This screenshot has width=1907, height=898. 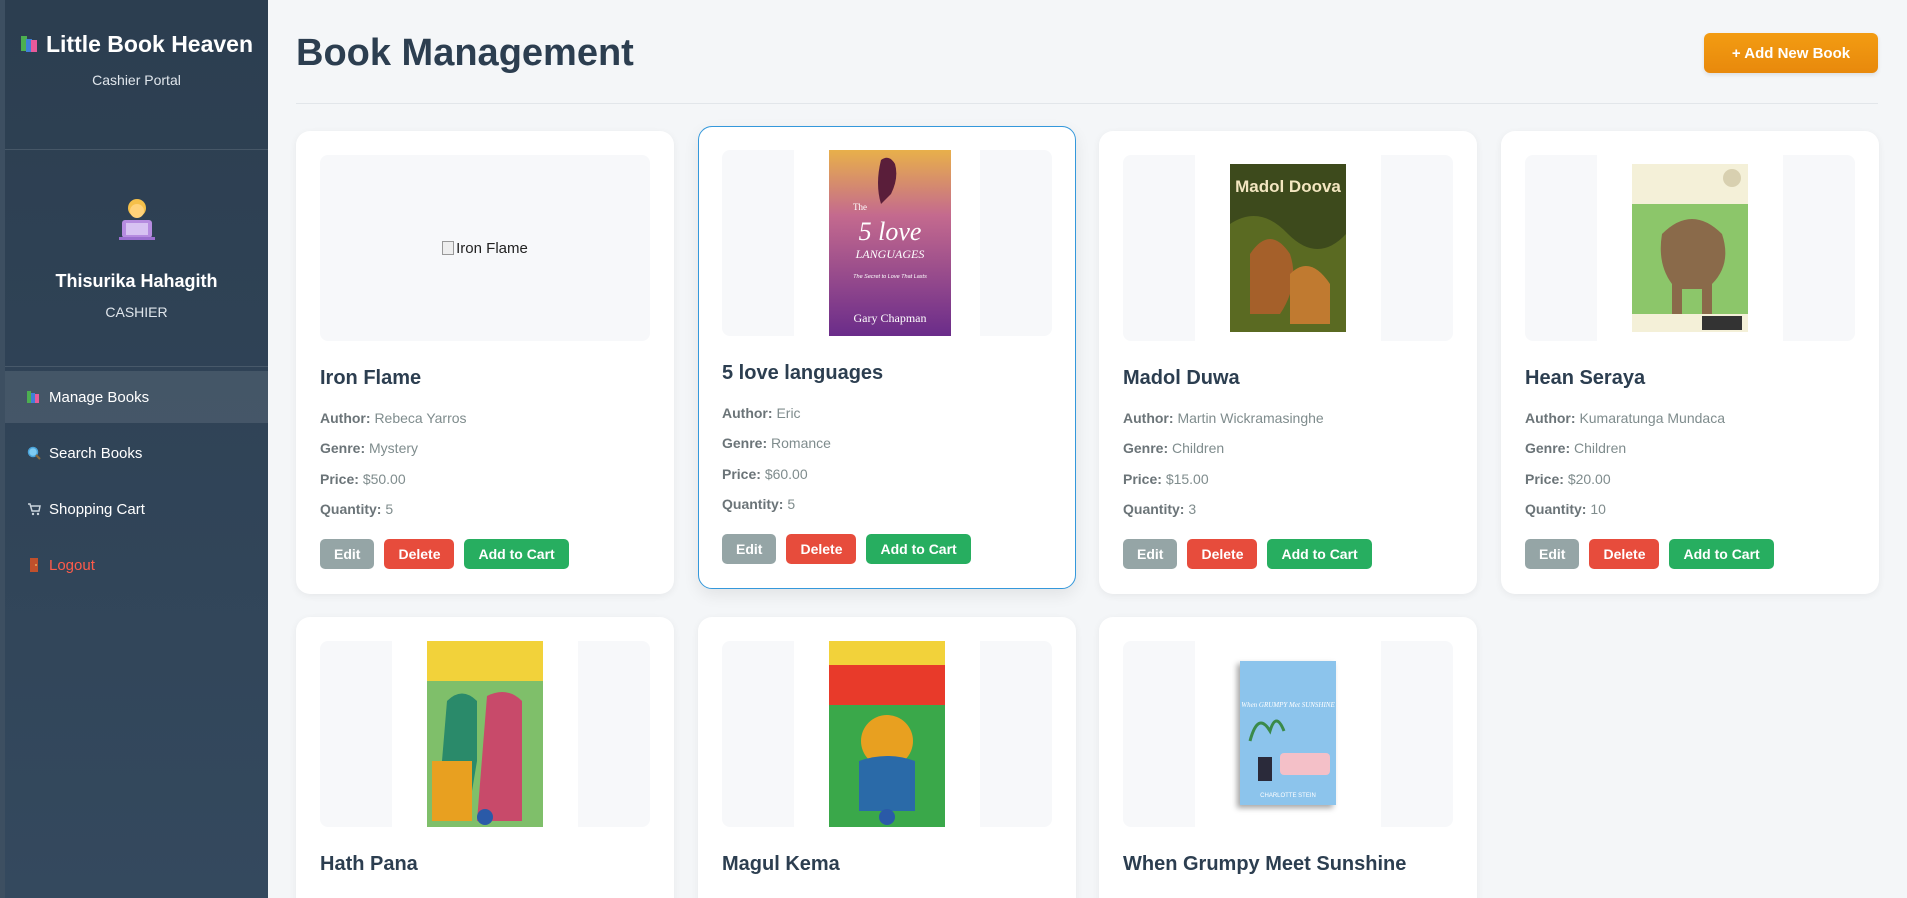 What do you see at coordinates (369, 448) in the screenshot?
I see `book-genre: Genre: Mystery` at bounding box center [369, 448].